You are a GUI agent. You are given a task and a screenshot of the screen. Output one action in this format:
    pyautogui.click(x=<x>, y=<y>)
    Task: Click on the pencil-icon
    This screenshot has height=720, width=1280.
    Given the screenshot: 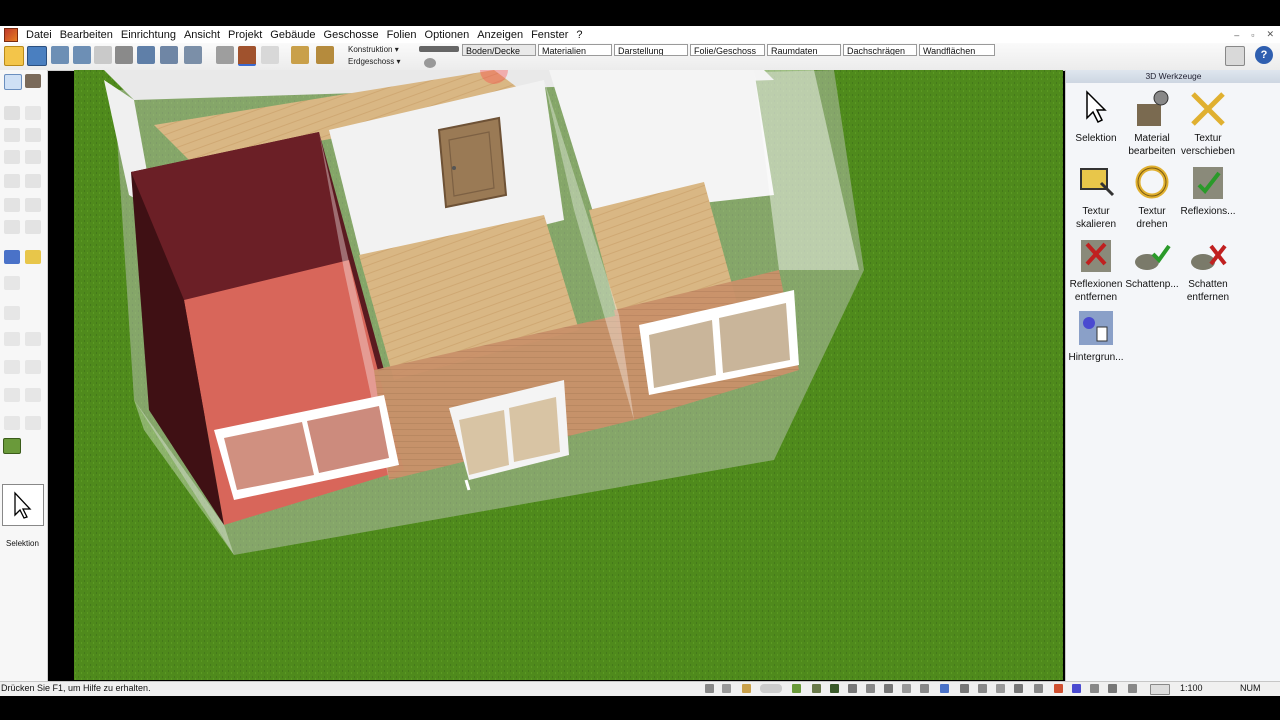 What is the action you would take?
    pyautogui.click(x=325, y=55)
    